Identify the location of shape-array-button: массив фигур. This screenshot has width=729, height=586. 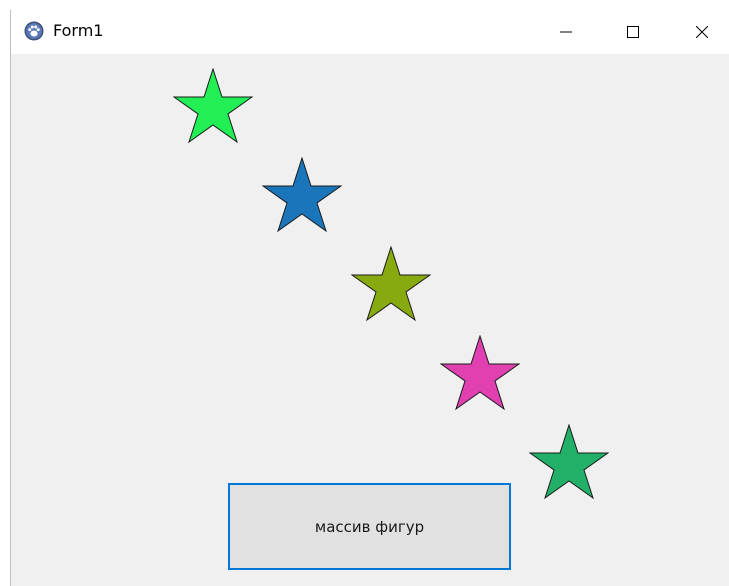
(369, 526).